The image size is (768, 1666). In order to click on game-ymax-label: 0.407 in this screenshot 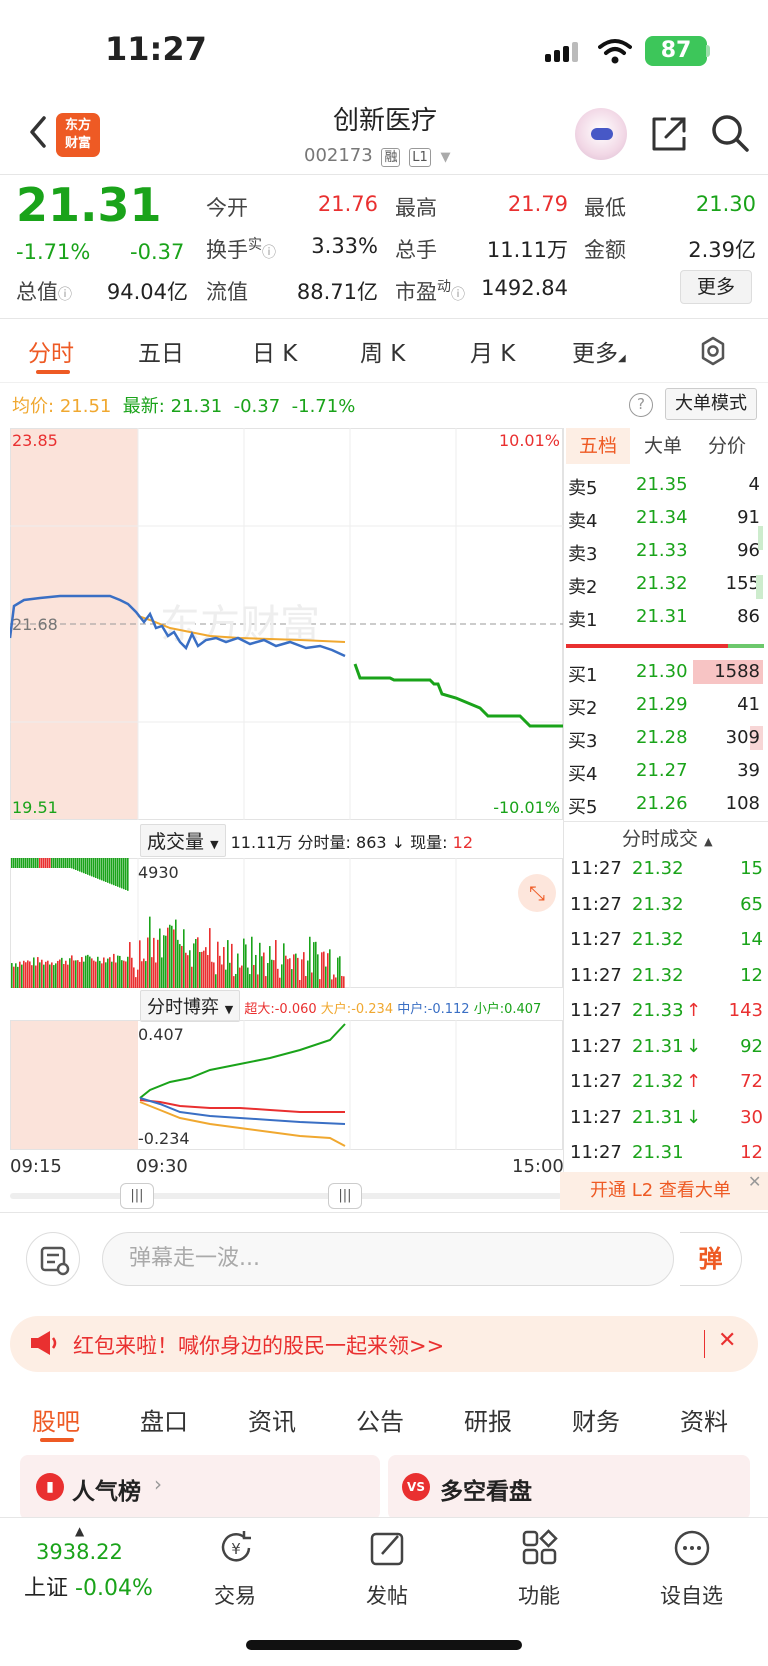, I will do `click(161, 1034)`.